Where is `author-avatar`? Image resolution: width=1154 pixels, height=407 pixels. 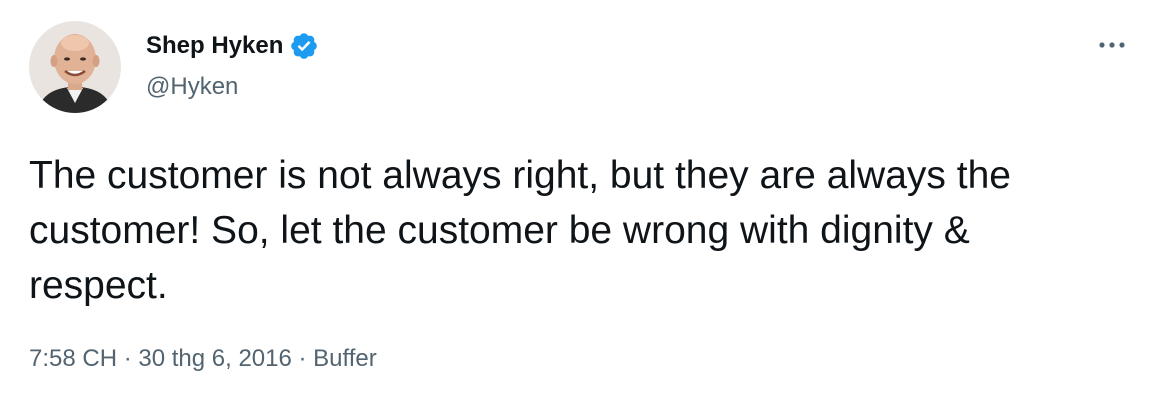
author-avatar is located at coordinates (75, 67).